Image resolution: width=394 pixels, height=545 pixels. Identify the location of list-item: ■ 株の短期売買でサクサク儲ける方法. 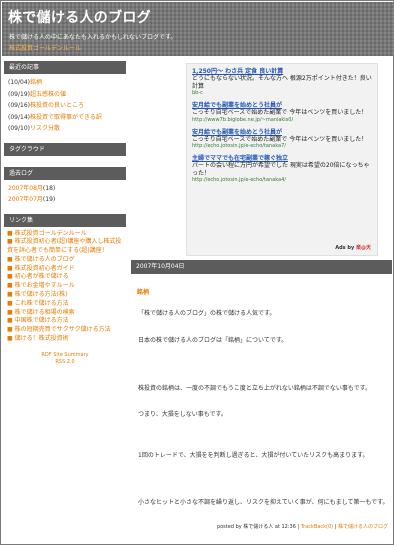
(66, 330).